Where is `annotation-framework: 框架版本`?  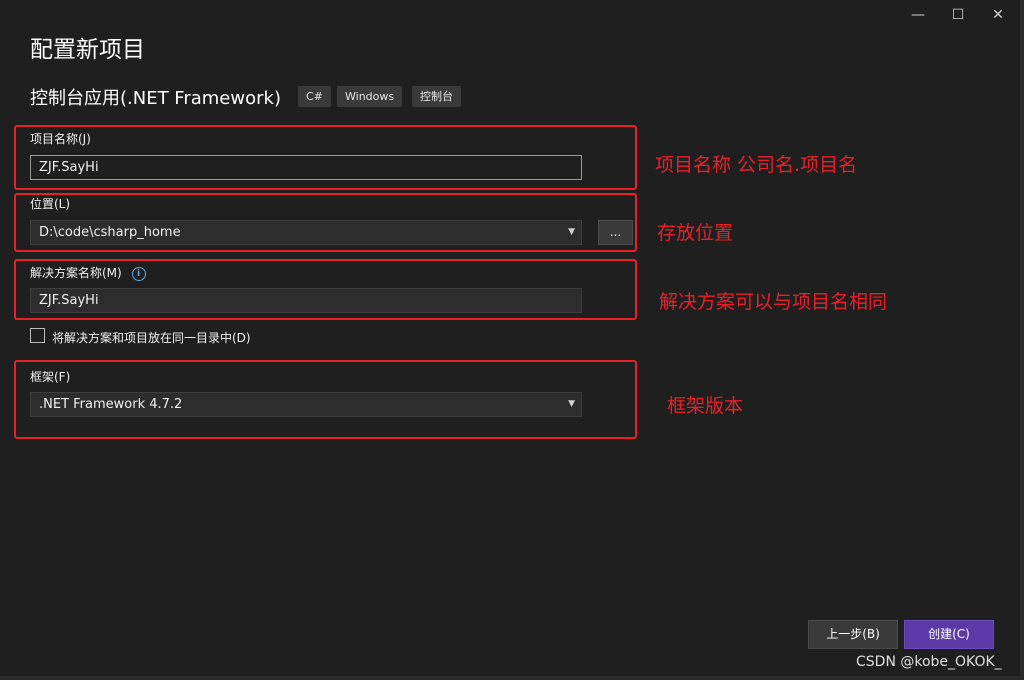 annotation-framework: 框架版本 is located at coordinates (705, 406).